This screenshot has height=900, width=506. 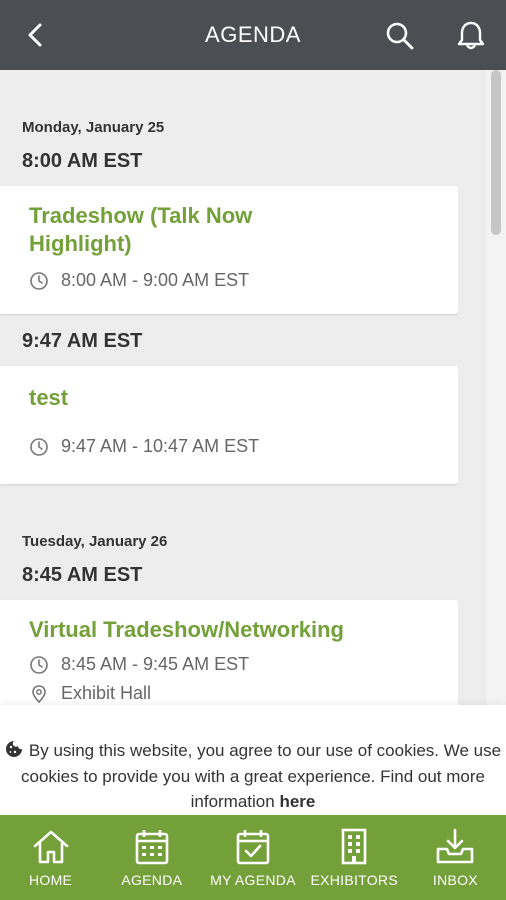 What do you see at coordinates (354, 846) in the screenshot?
I see `building-icon` at bounding box center [354, 846].